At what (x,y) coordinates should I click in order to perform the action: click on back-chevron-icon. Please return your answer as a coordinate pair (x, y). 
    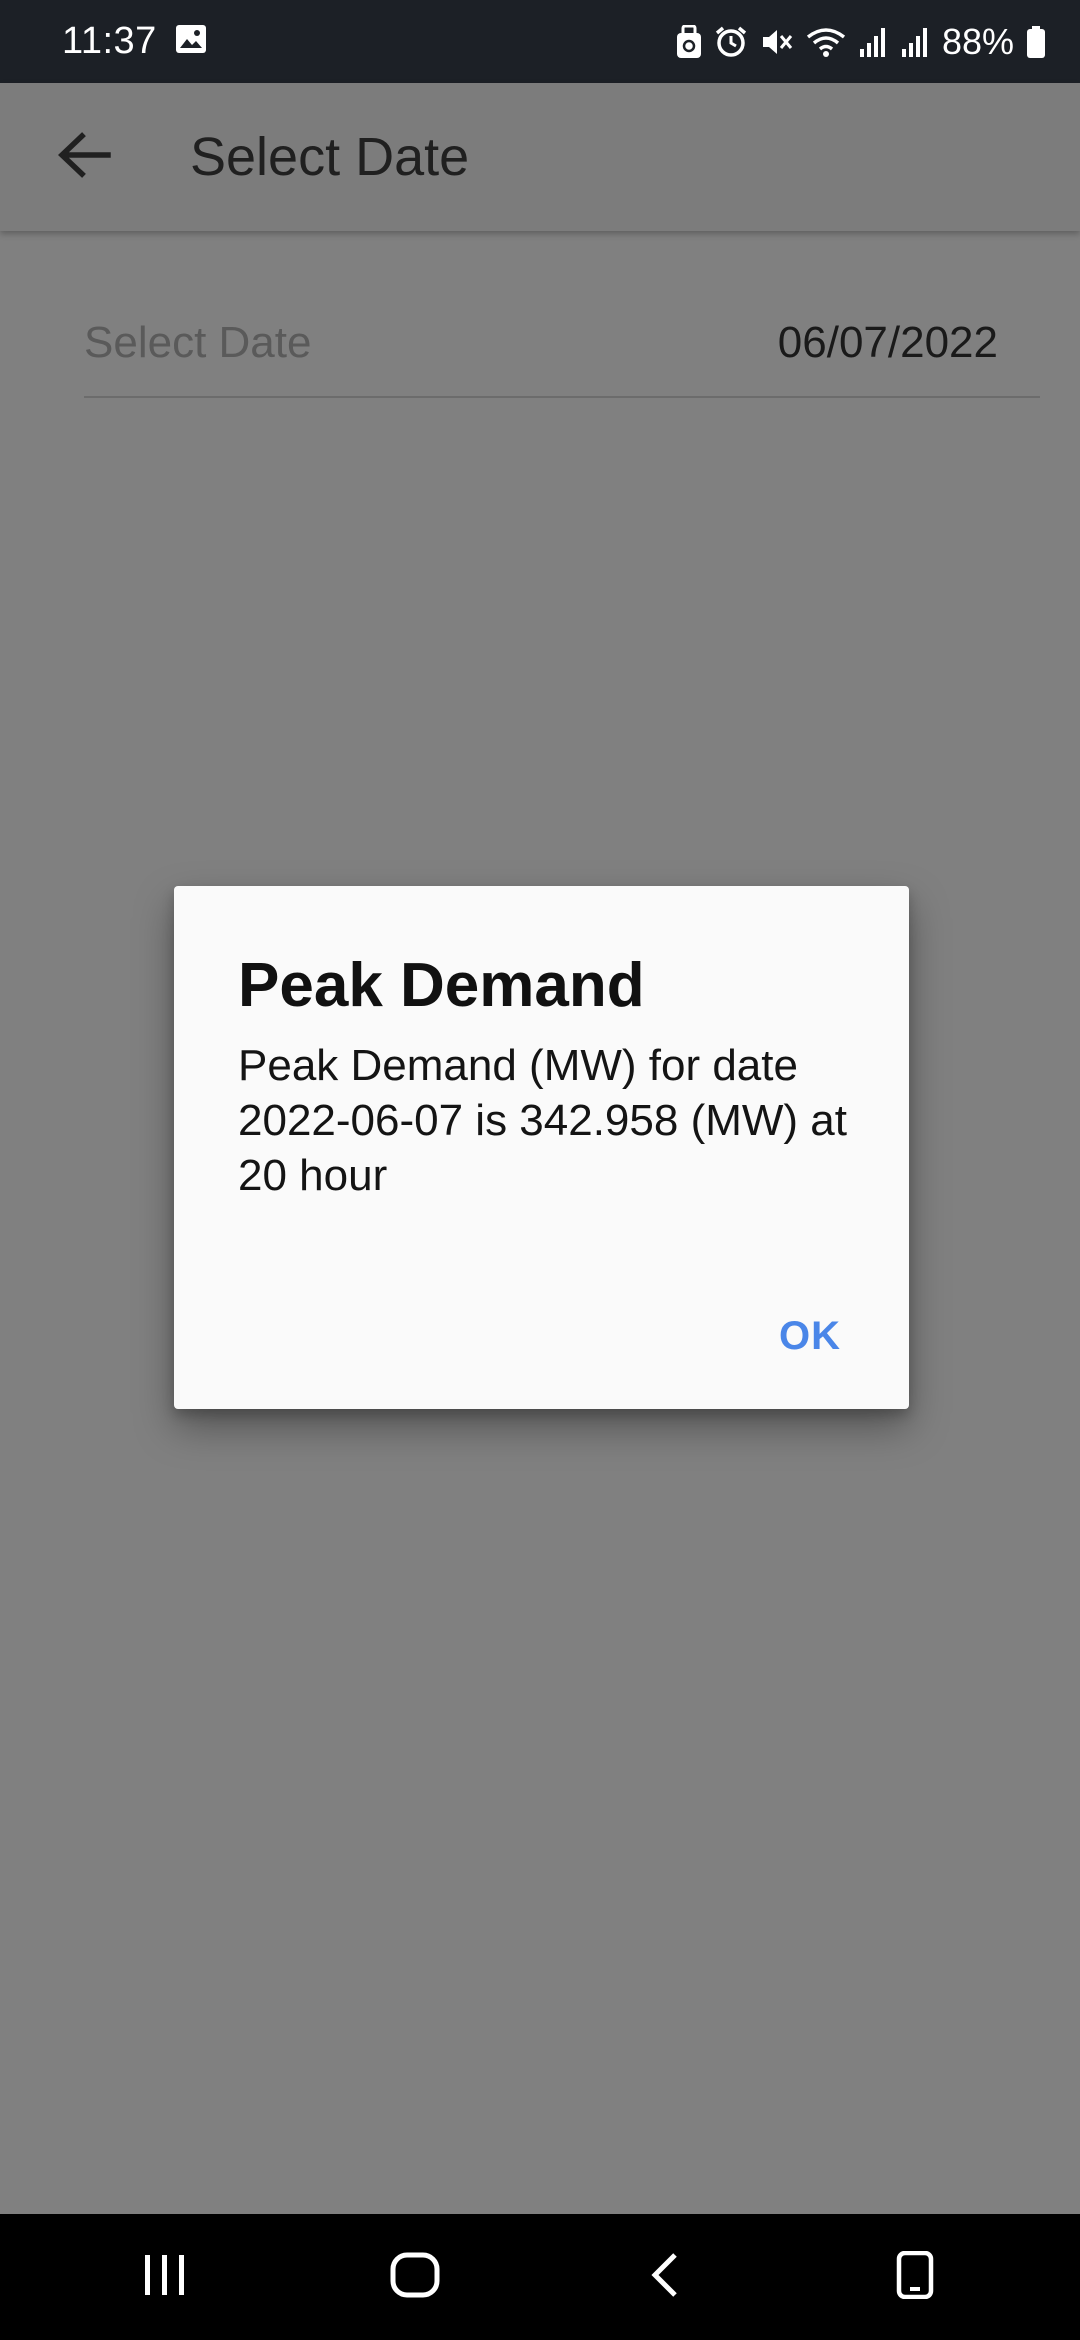
    Looking at the image, I should click on (665, 2277).